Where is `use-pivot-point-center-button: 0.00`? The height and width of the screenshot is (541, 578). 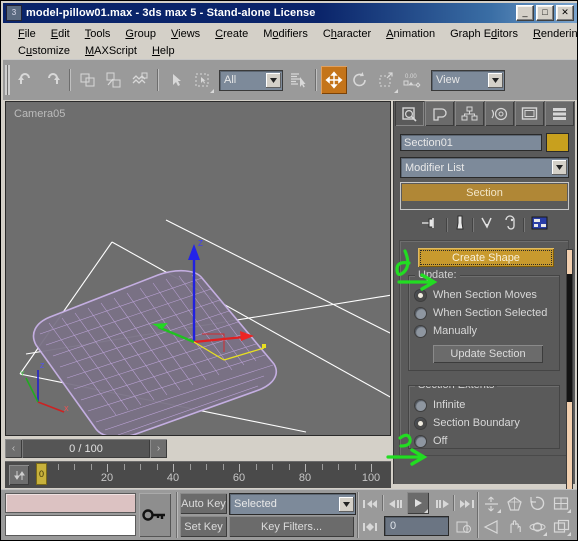 use-pivot-point-center-button: 0.00 is located at coordinates (412, 80).